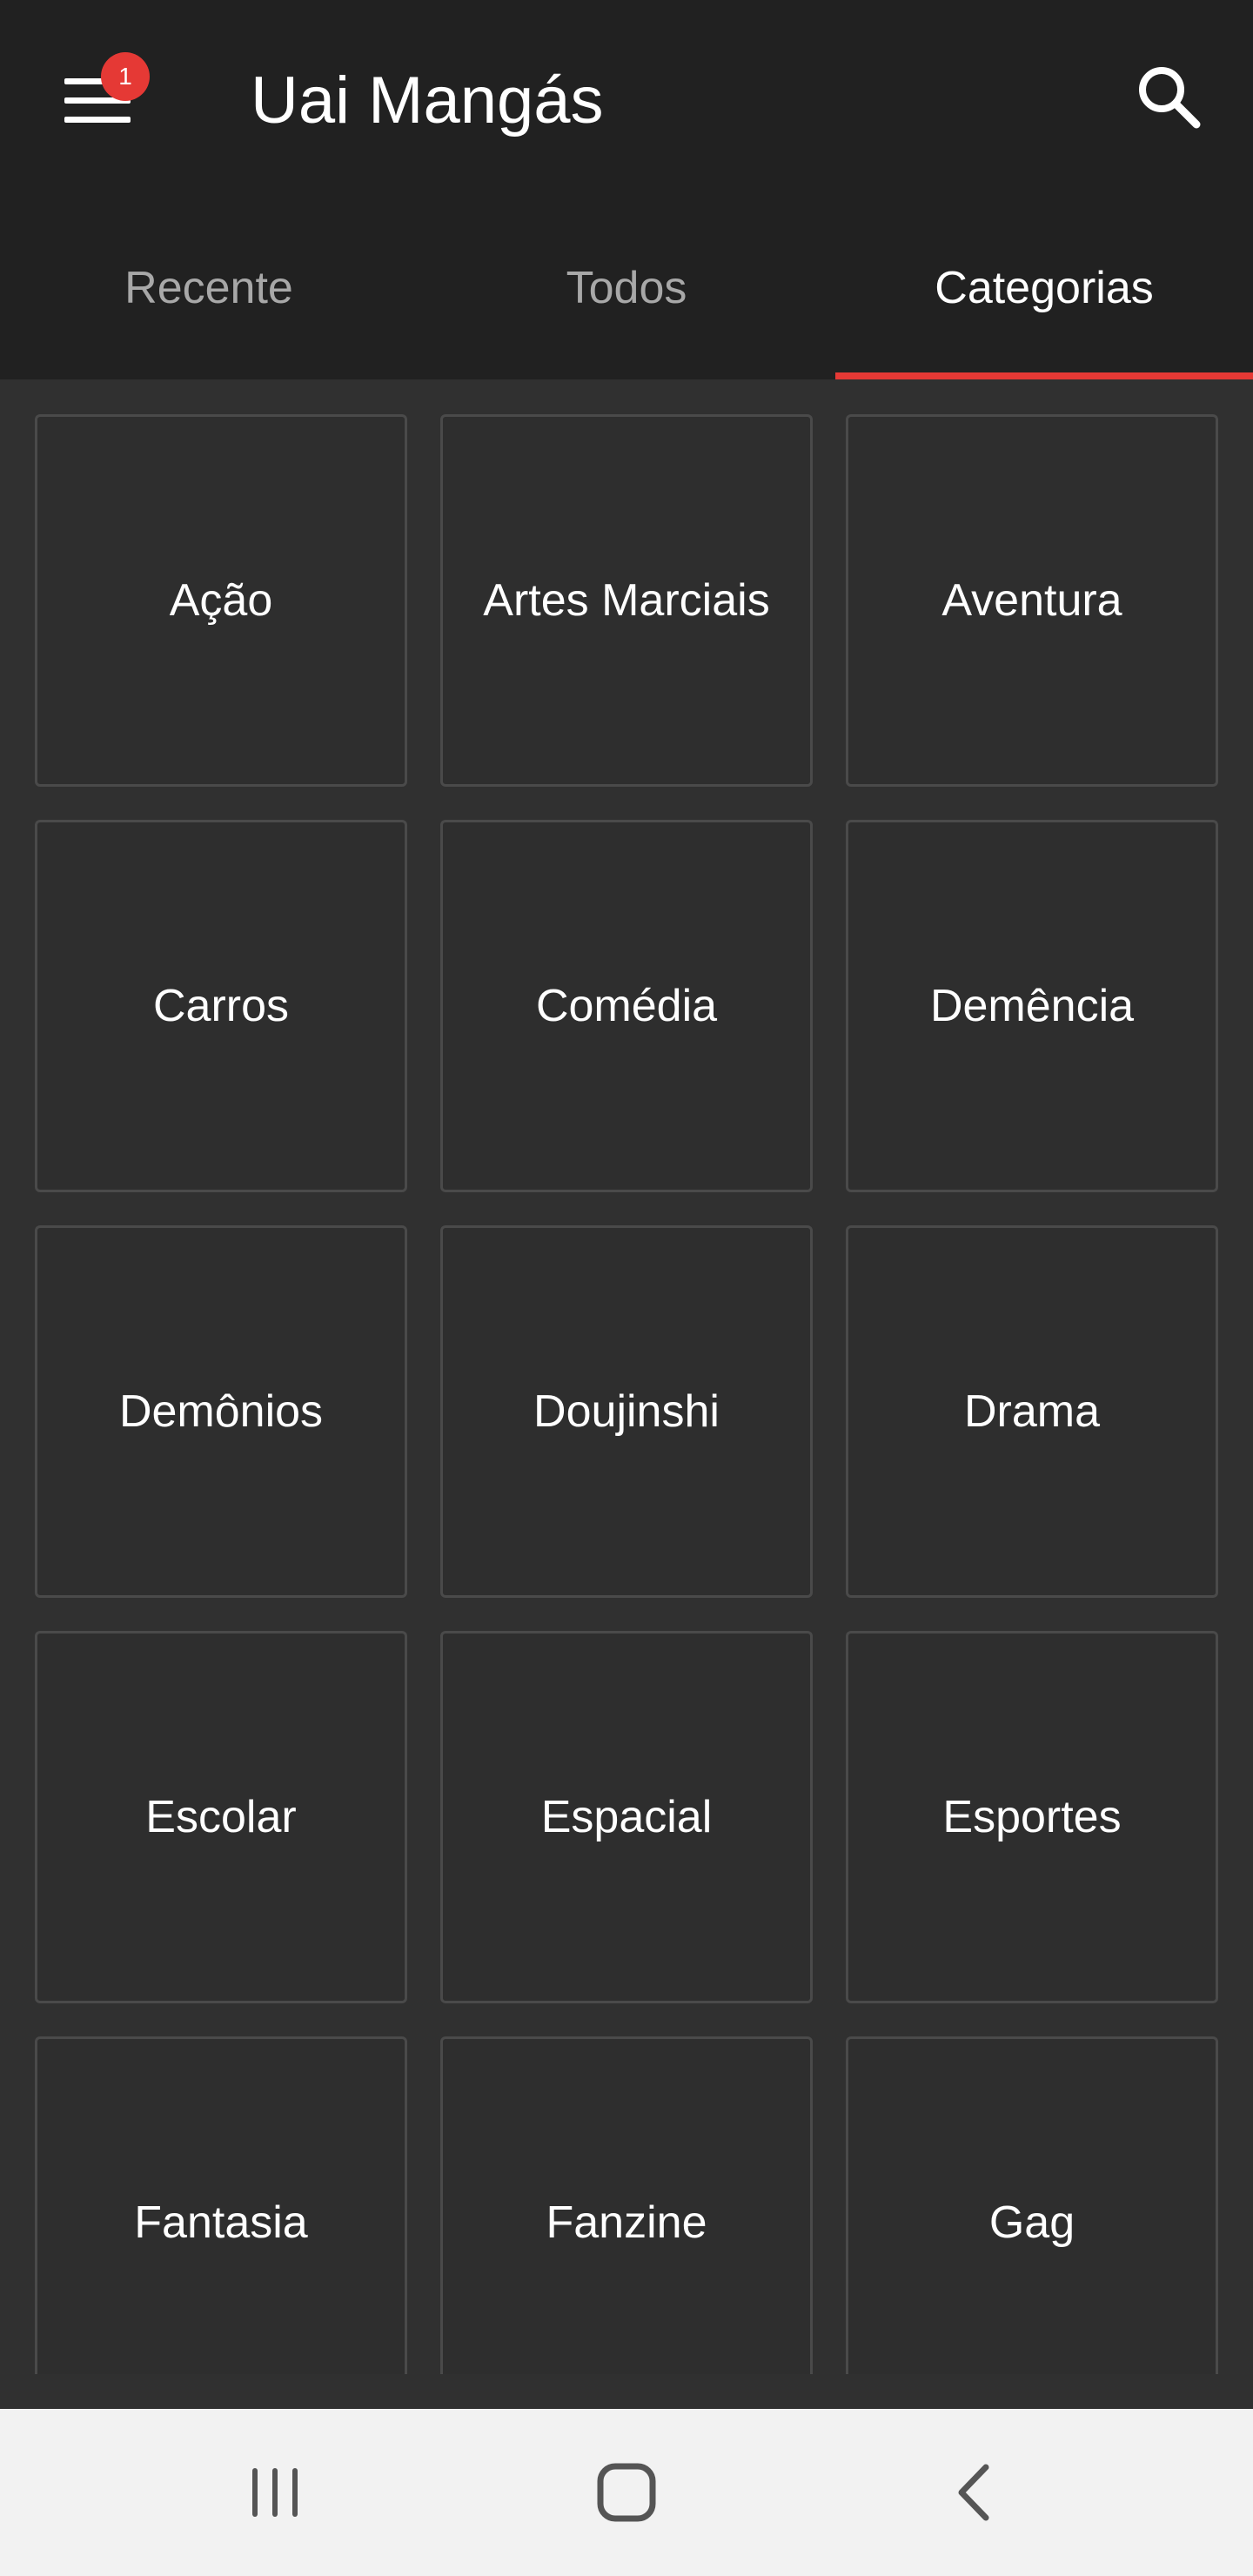 Image resolution: width=1253 pixels, height=2576 pixels. I want to click on category-card-artes-marciais: Artes Marciais, so click(626, 600).